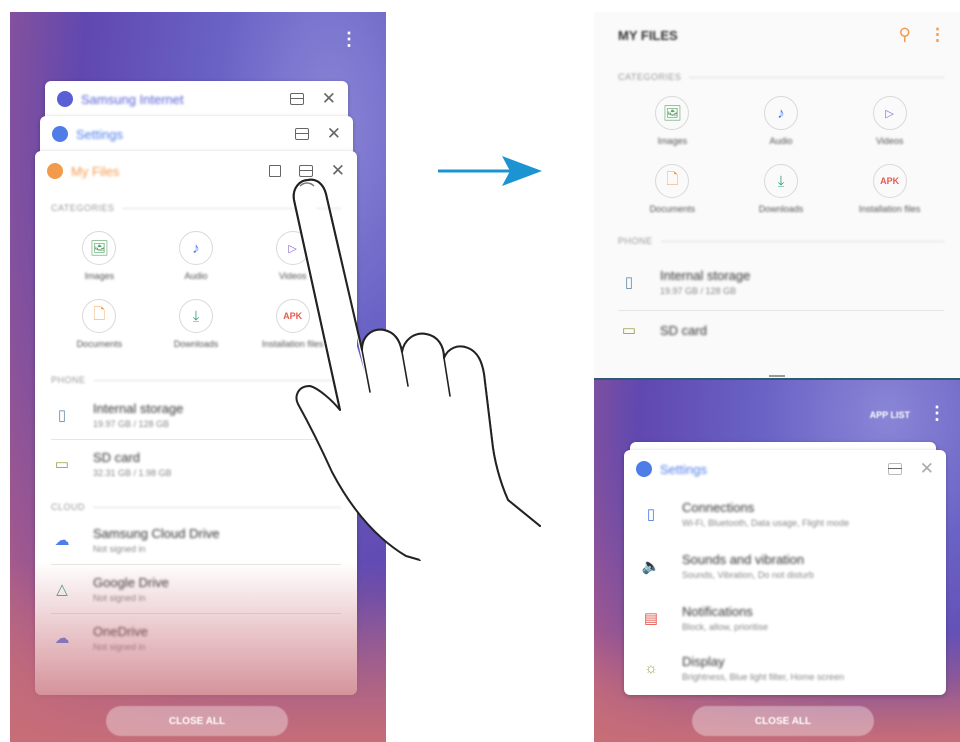 The width and height of the screenshot is (960, 742). What do you see at coordinates (651, 566) in the screenshot?
I see `sound-icon: 🔈` at bounding box center [651, 566].